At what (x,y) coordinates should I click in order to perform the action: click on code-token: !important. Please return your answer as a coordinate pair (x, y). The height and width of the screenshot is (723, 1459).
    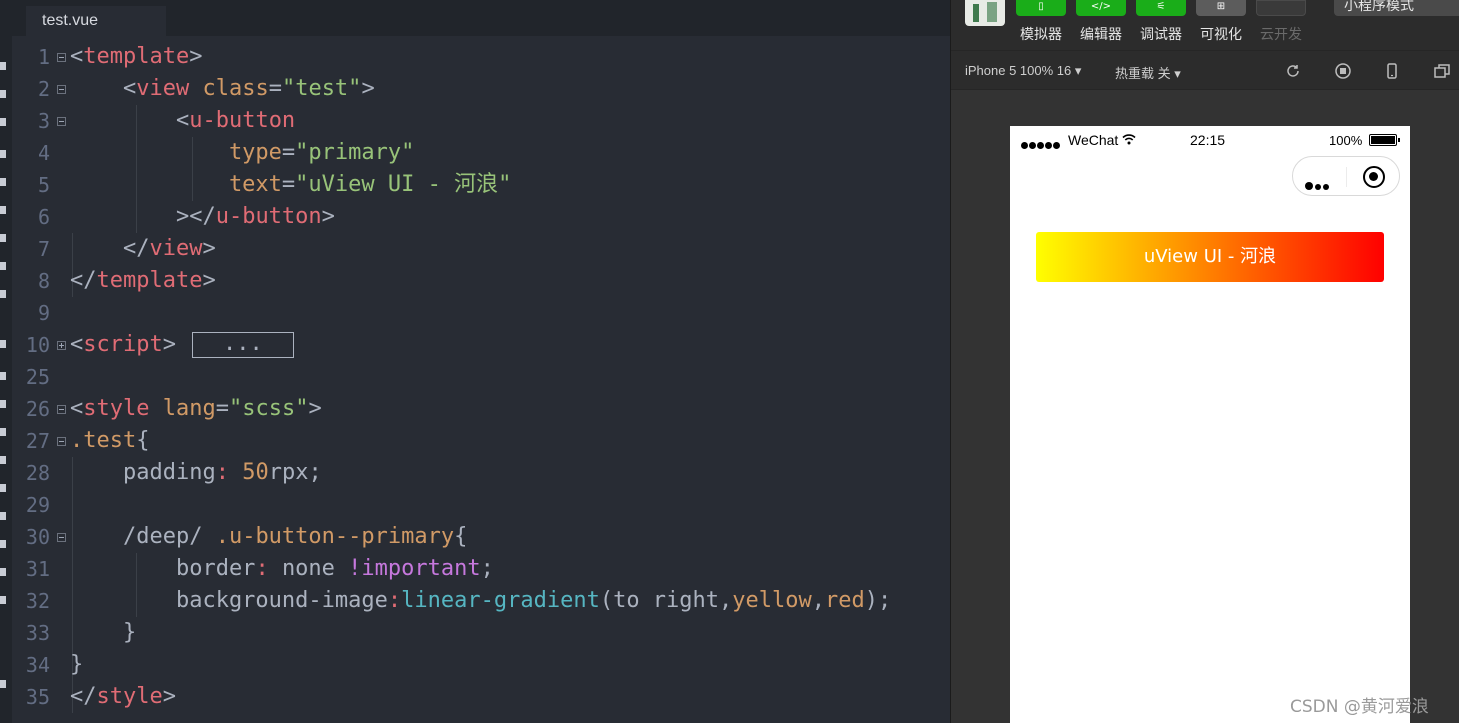
    Looking at the image, I should click on (414, 568).